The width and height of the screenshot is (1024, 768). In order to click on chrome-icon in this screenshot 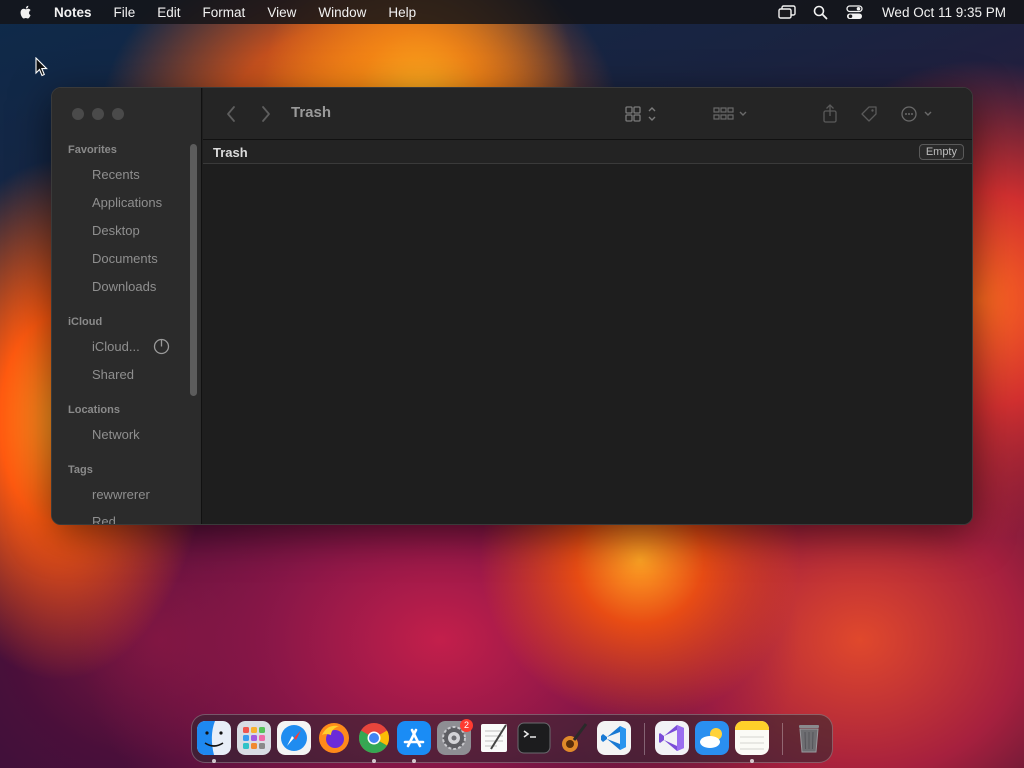, I will do `click(374, 738)`.